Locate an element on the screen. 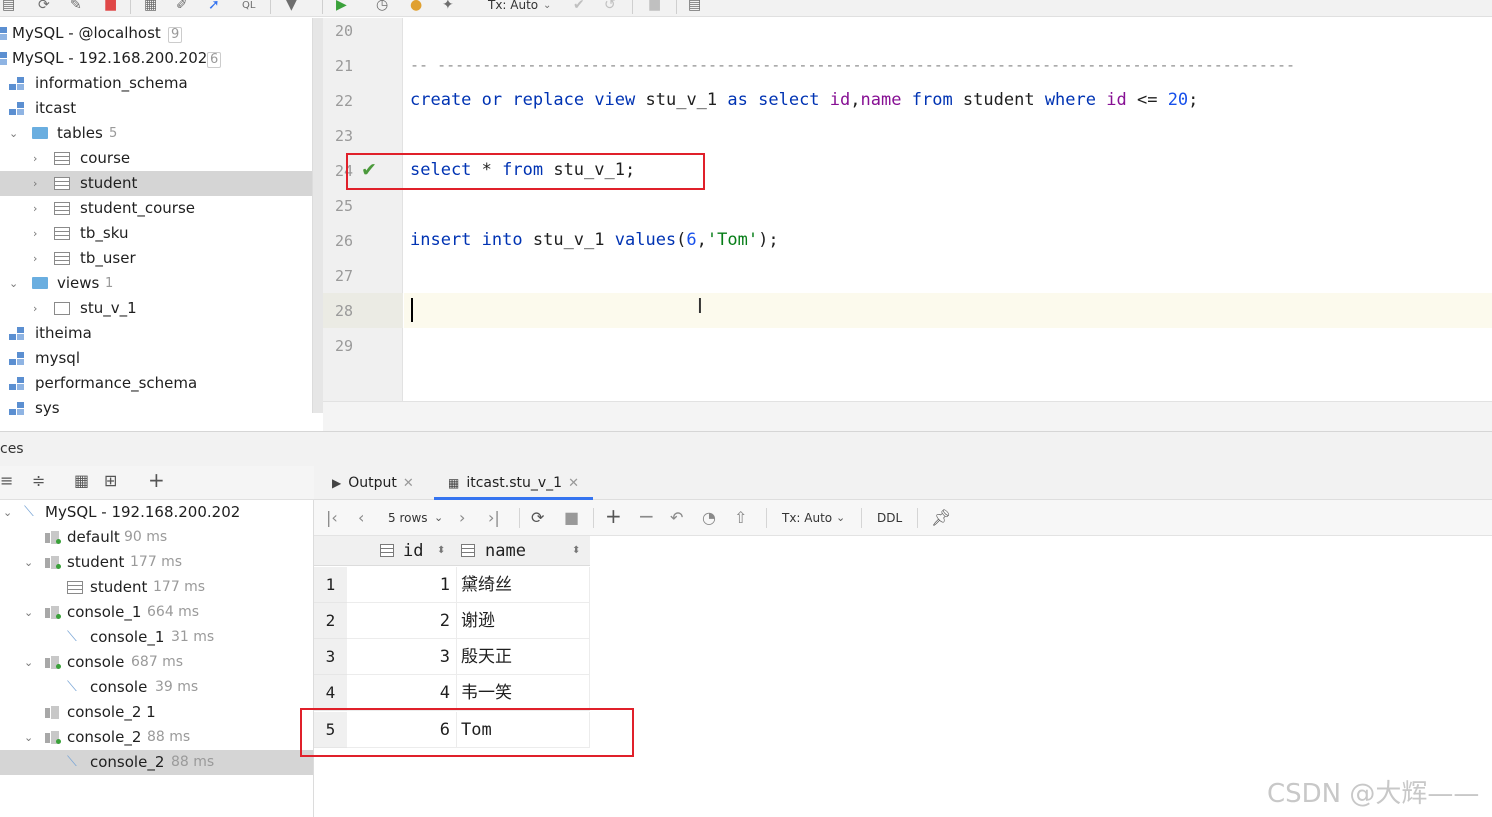  tree-item-folder-views: ⌄ views 1 is located at coordinates (156, 283).